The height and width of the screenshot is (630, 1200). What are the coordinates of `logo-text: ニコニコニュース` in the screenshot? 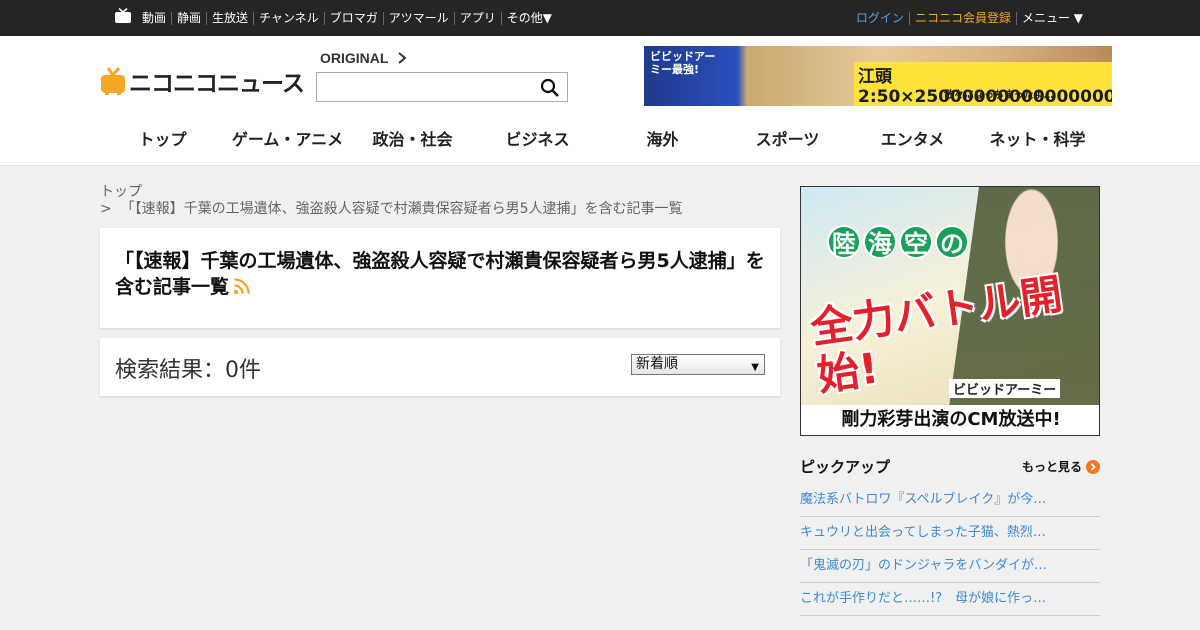 It's located at (217, 84).